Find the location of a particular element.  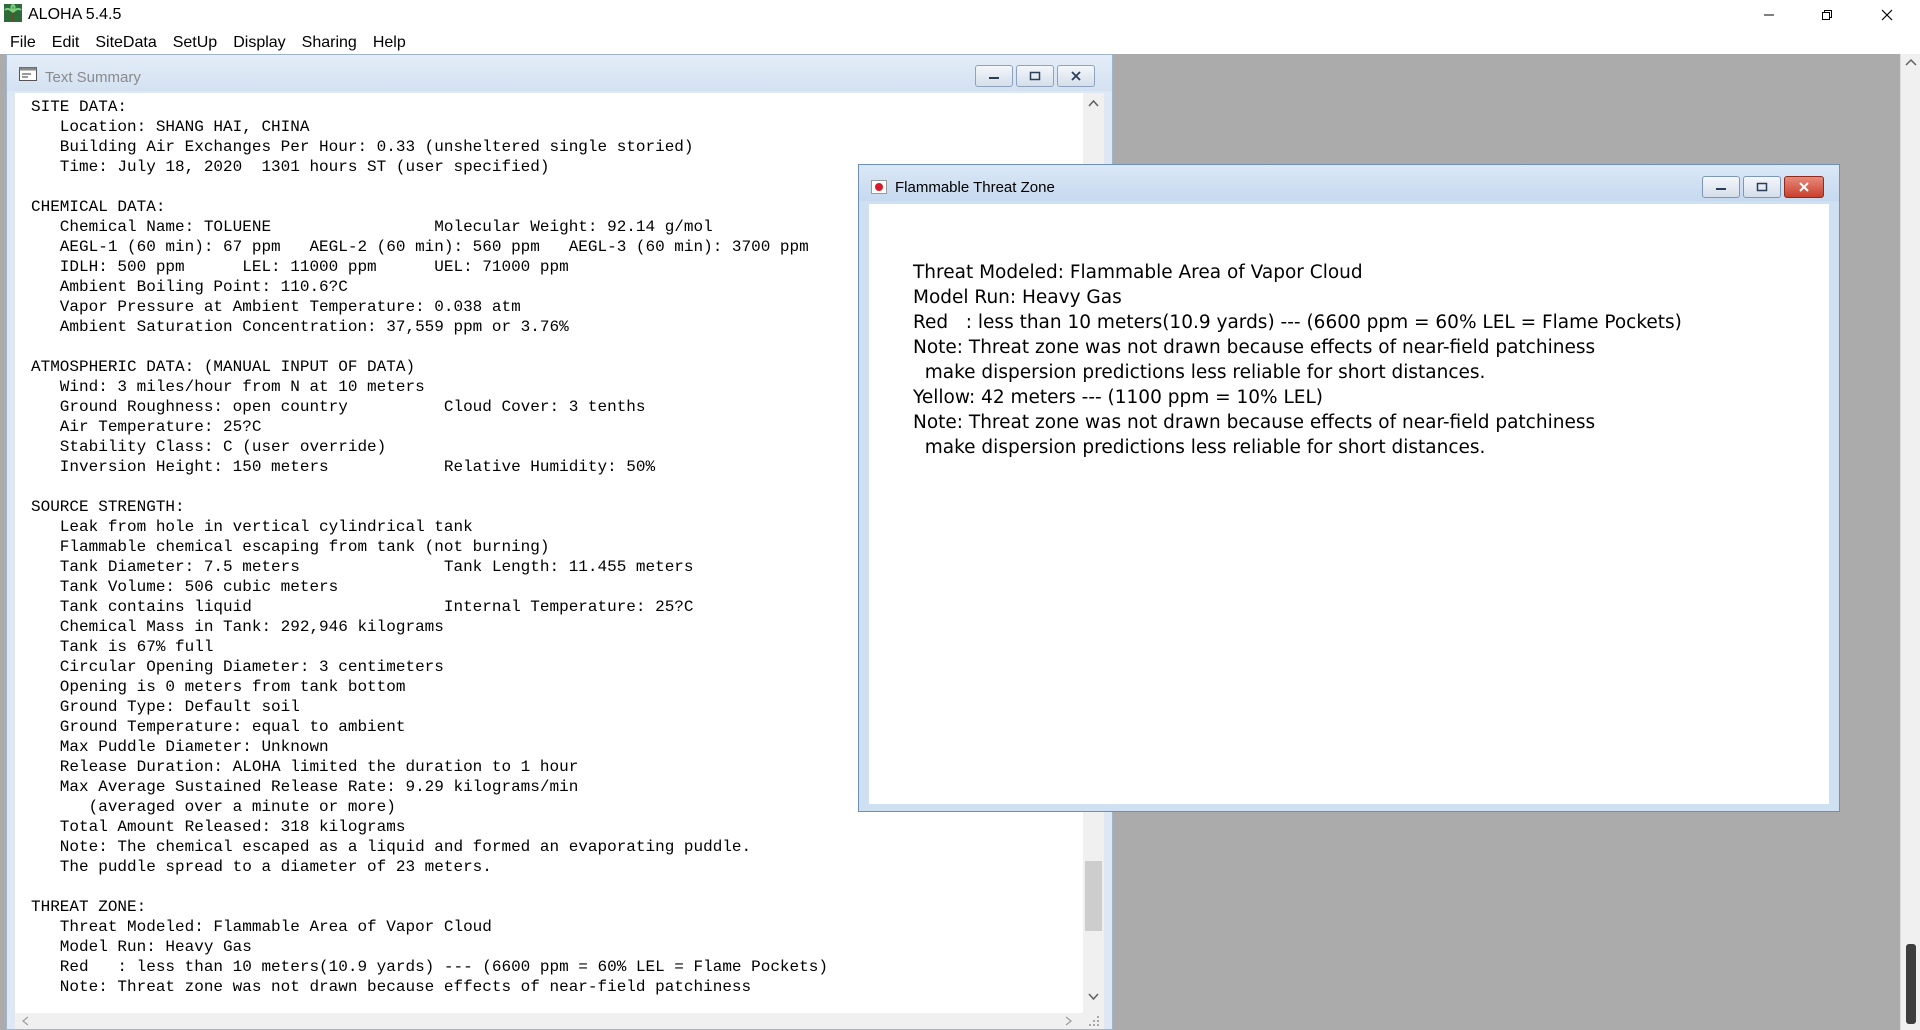

japan-flag-icon is located at coordinates (879, 187).